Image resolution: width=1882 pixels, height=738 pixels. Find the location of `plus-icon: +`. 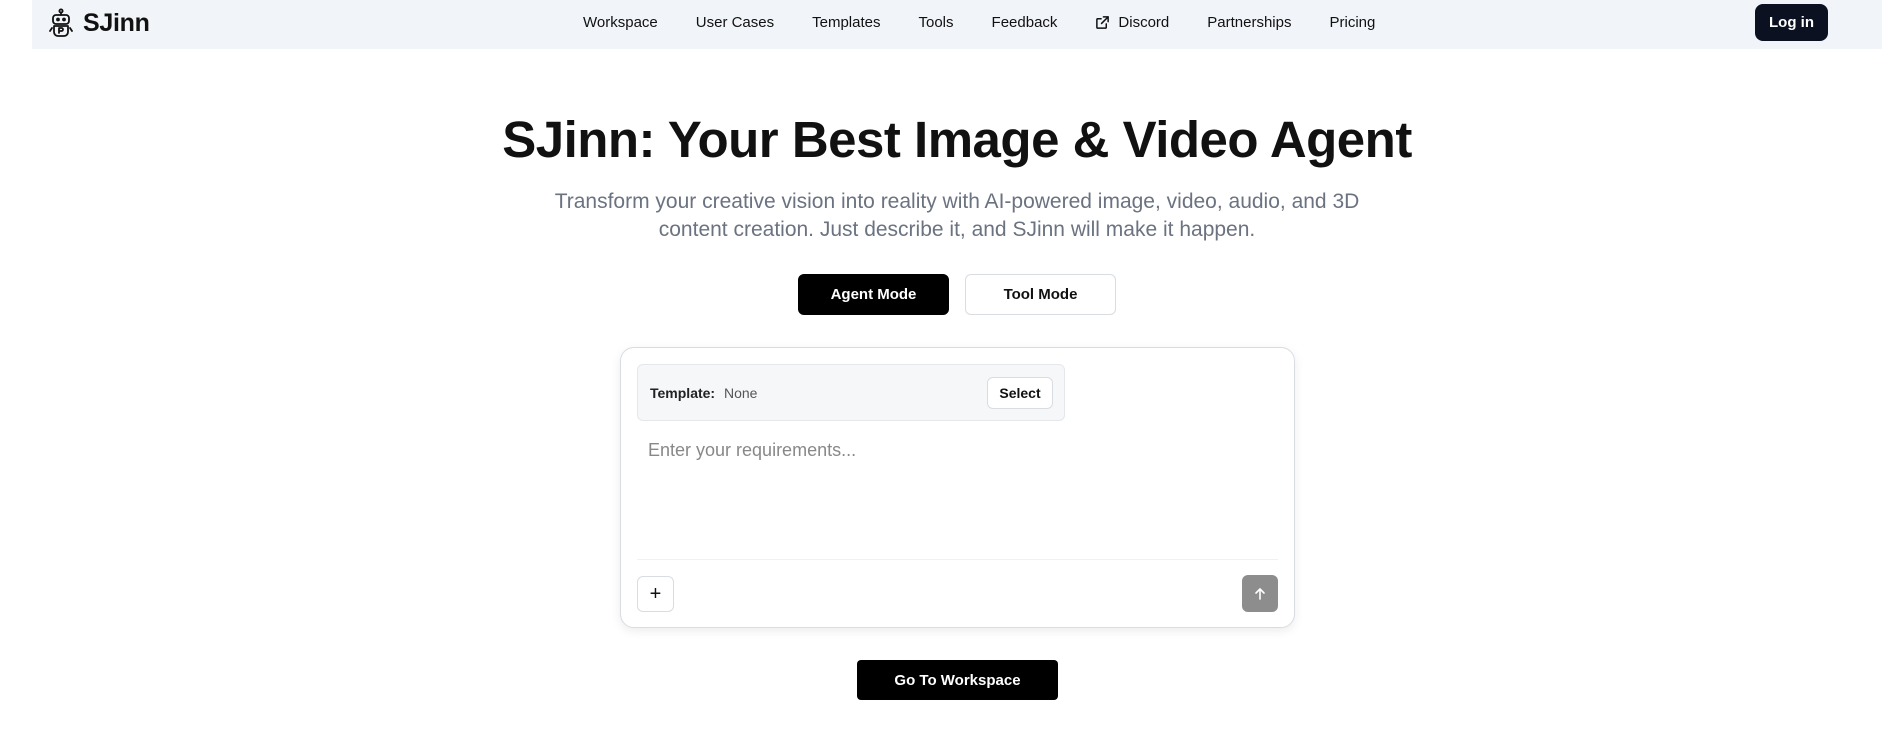

plus-icon: + is located at coordinates (655, 593).